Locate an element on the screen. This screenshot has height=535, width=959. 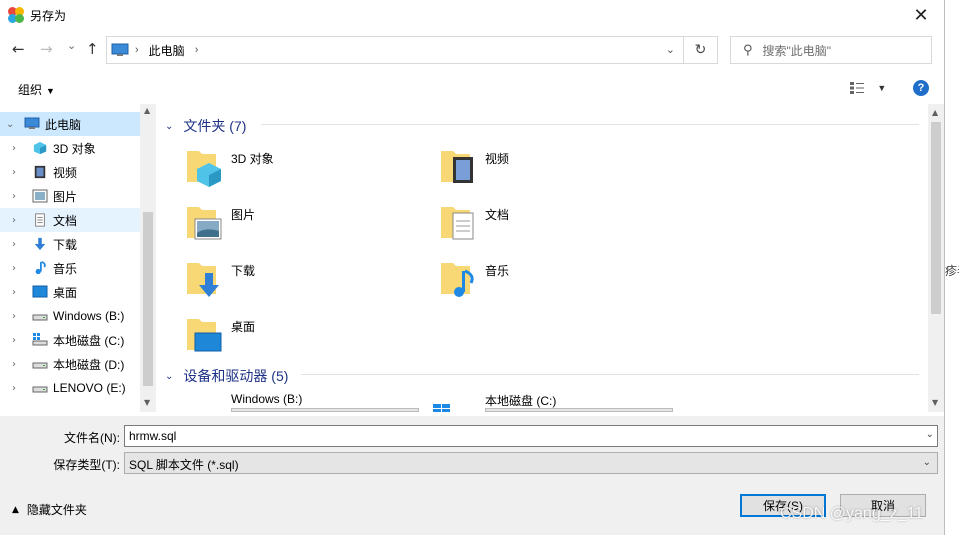
video-folder-icon is located at coordinates (458, 166).